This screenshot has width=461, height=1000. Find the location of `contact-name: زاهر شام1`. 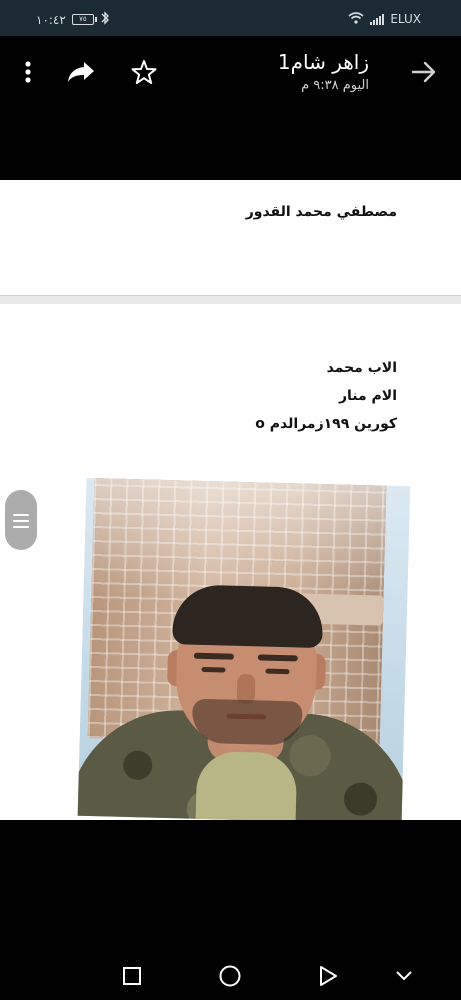

contact-name: زاهر شام1 is located at coordinates (323, 62).